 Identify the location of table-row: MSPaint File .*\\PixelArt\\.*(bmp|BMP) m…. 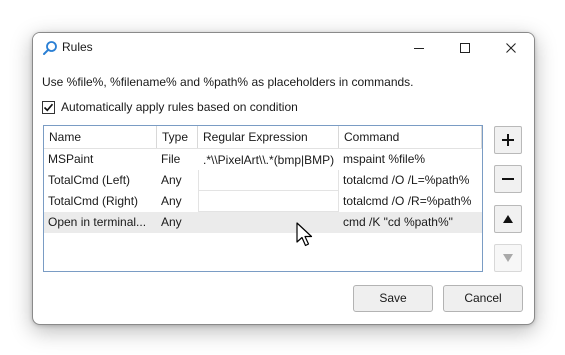
(263, 159).